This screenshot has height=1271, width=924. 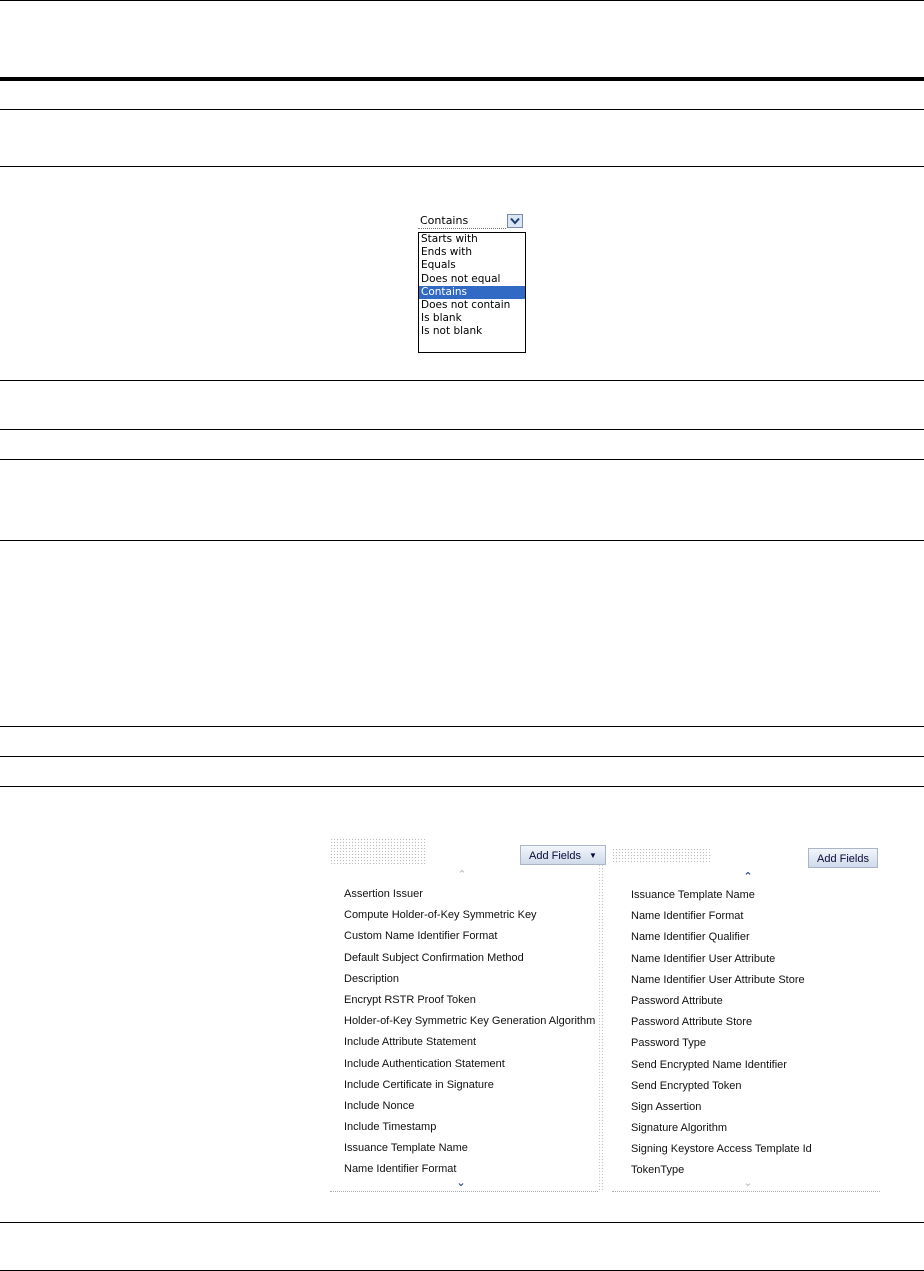 What do you see at coordinates (472, 305) in the screenshot?
I see `operator-option: Does not contain` at bounding box center [472, 305].